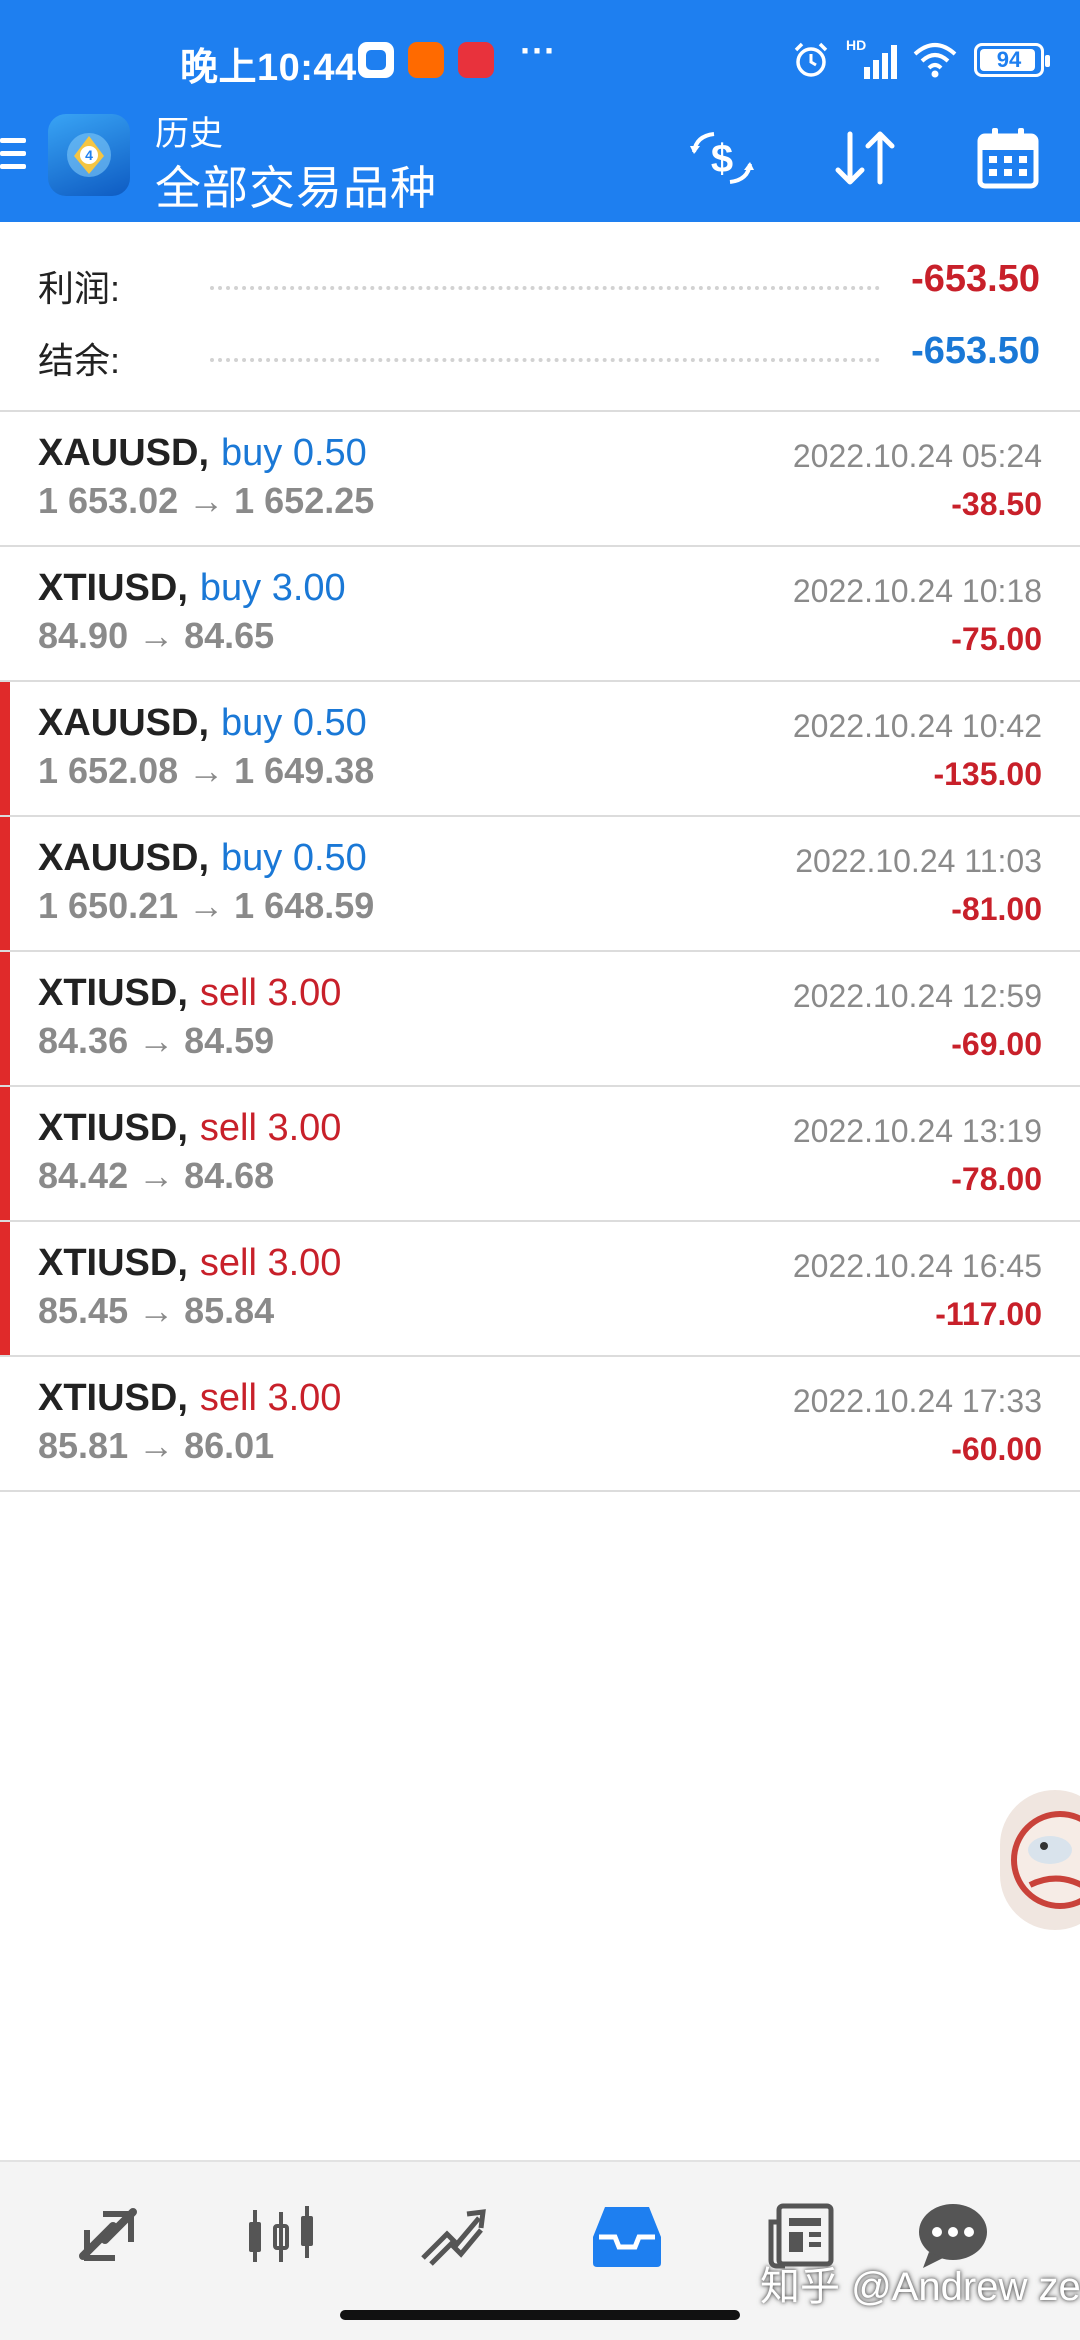  I want to click on profit-value: -653.50, so click(975, 279).